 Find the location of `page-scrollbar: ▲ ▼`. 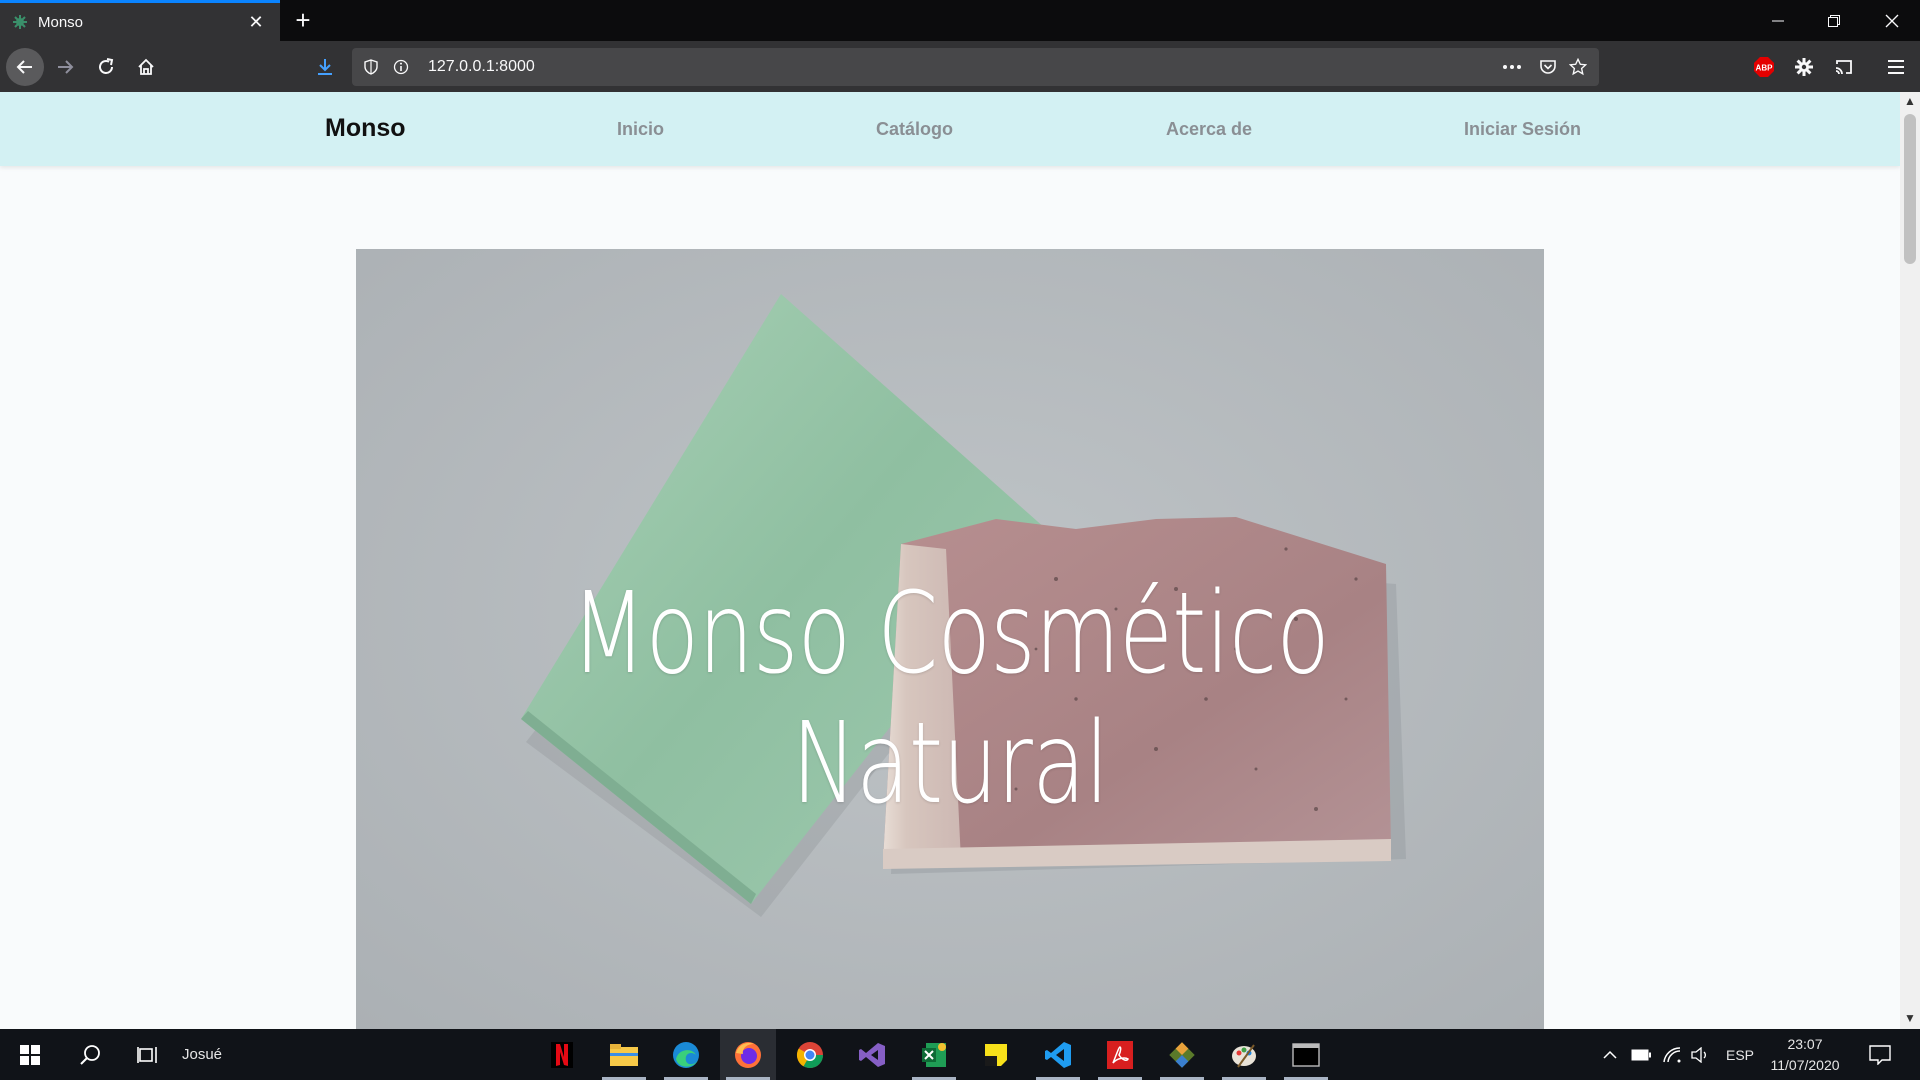

page-scrollbar: ▲ ▼ is located at coordinates (1910, 560).